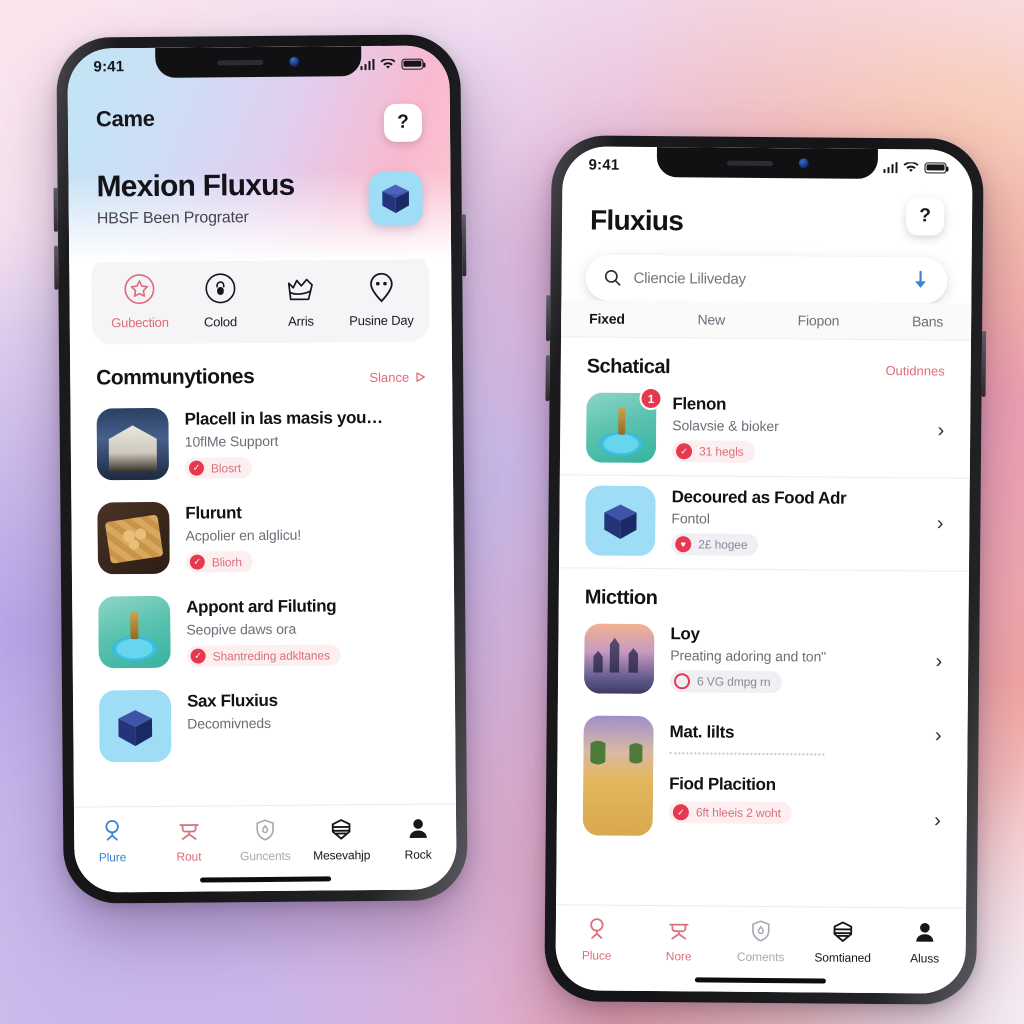  I want to click on category-label: Arris, so click(301, 321).